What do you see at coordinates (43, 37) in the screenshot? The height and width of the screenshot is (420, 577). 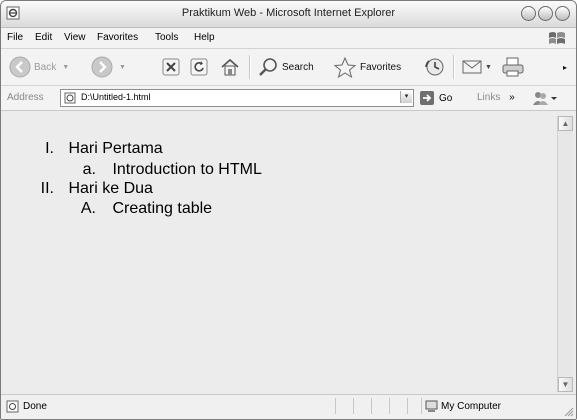 I see `menu-edit: Edit` at bounding box center [43, 37].